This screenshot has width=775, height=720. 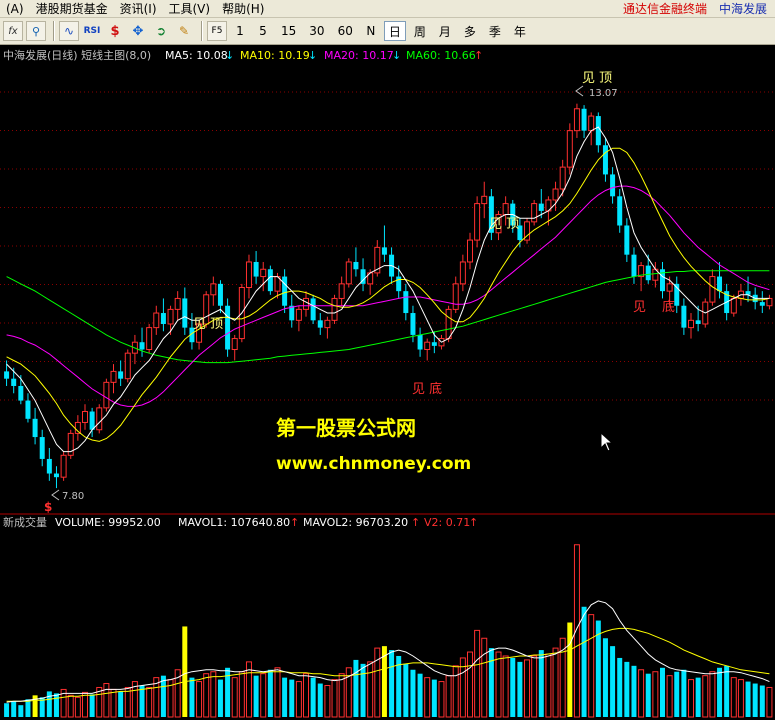 I want to click on wave-icon: ∿, so click(x=69, y=31).